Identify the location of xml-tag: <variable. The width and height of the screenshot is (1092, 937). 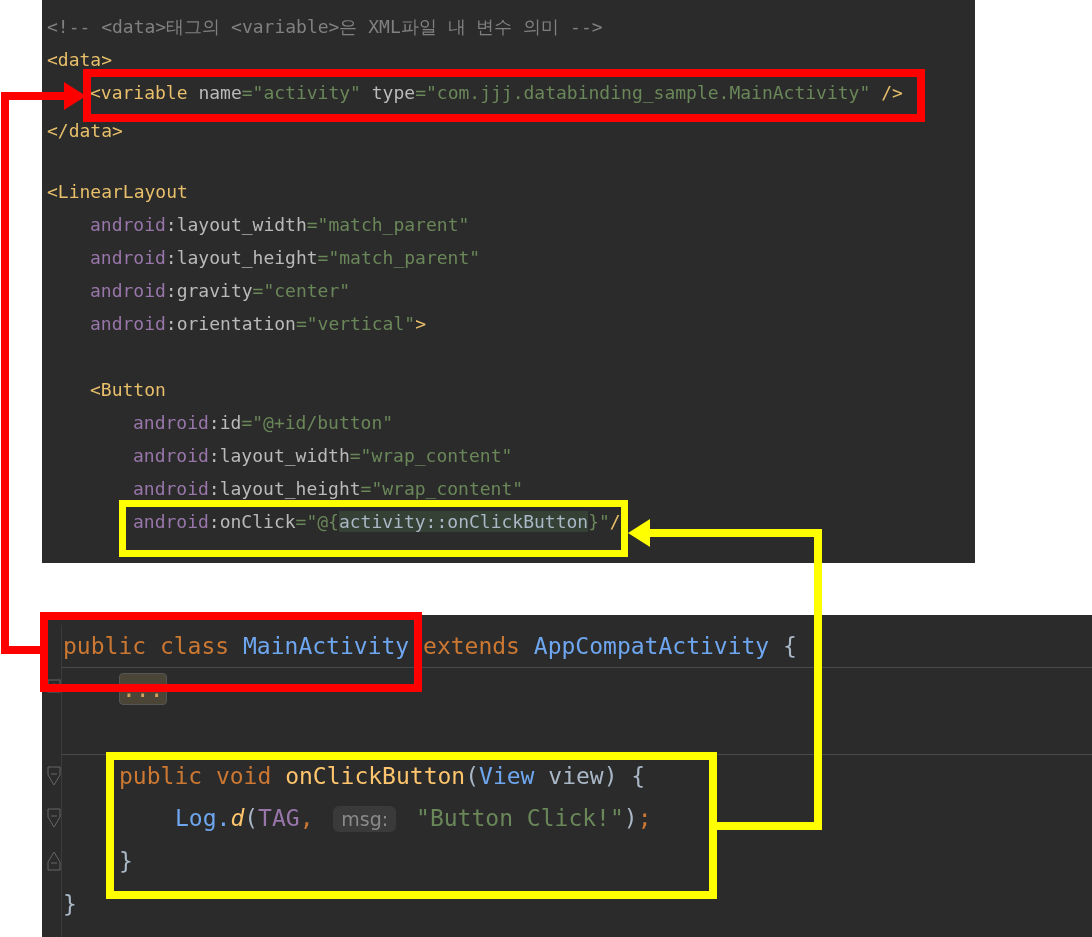
(144, 92).